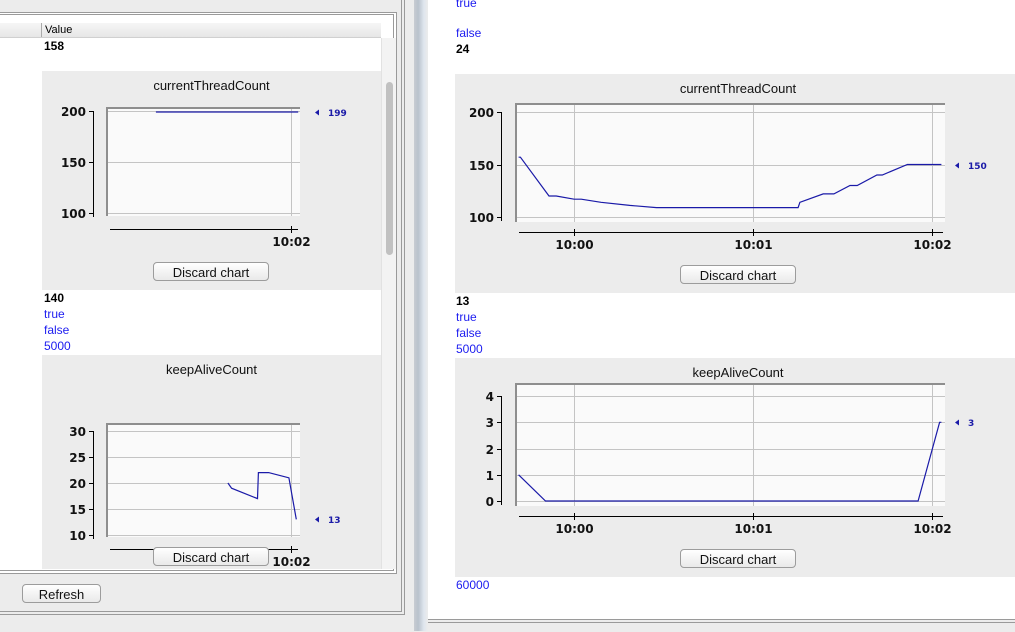  Describe the element at coordinates (490, 397) in the screenshot. I see `y-tick-label: 4` at that location.